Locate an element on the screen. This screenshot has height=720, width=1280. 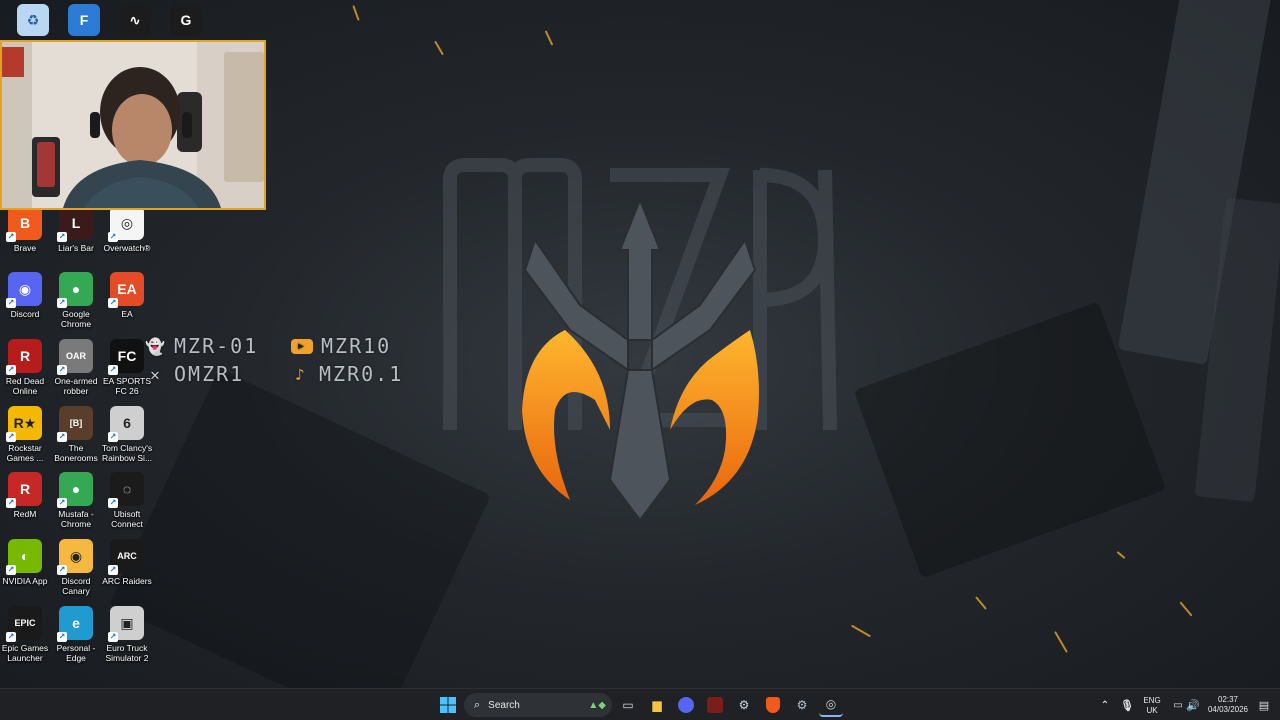
desktop-icon: ◎ ↗ Overwatch® is located at coordinates (127, 229).